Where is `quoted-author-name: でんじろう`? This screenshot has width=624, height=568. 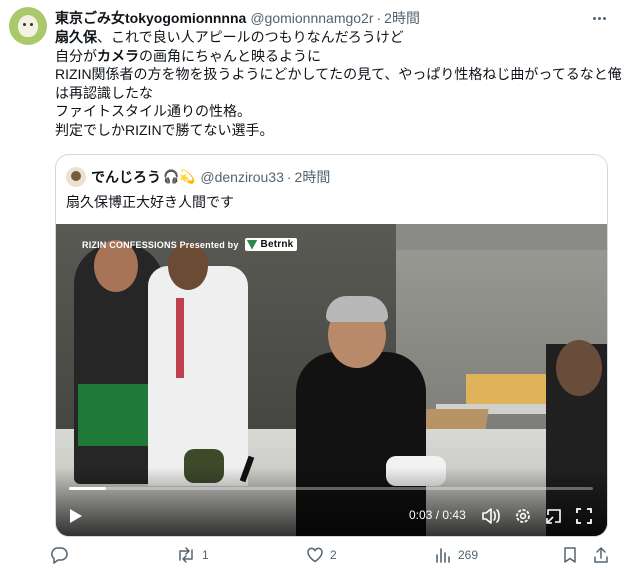
quoted-author-name: でんじろう is located at coordinates (126, 177).